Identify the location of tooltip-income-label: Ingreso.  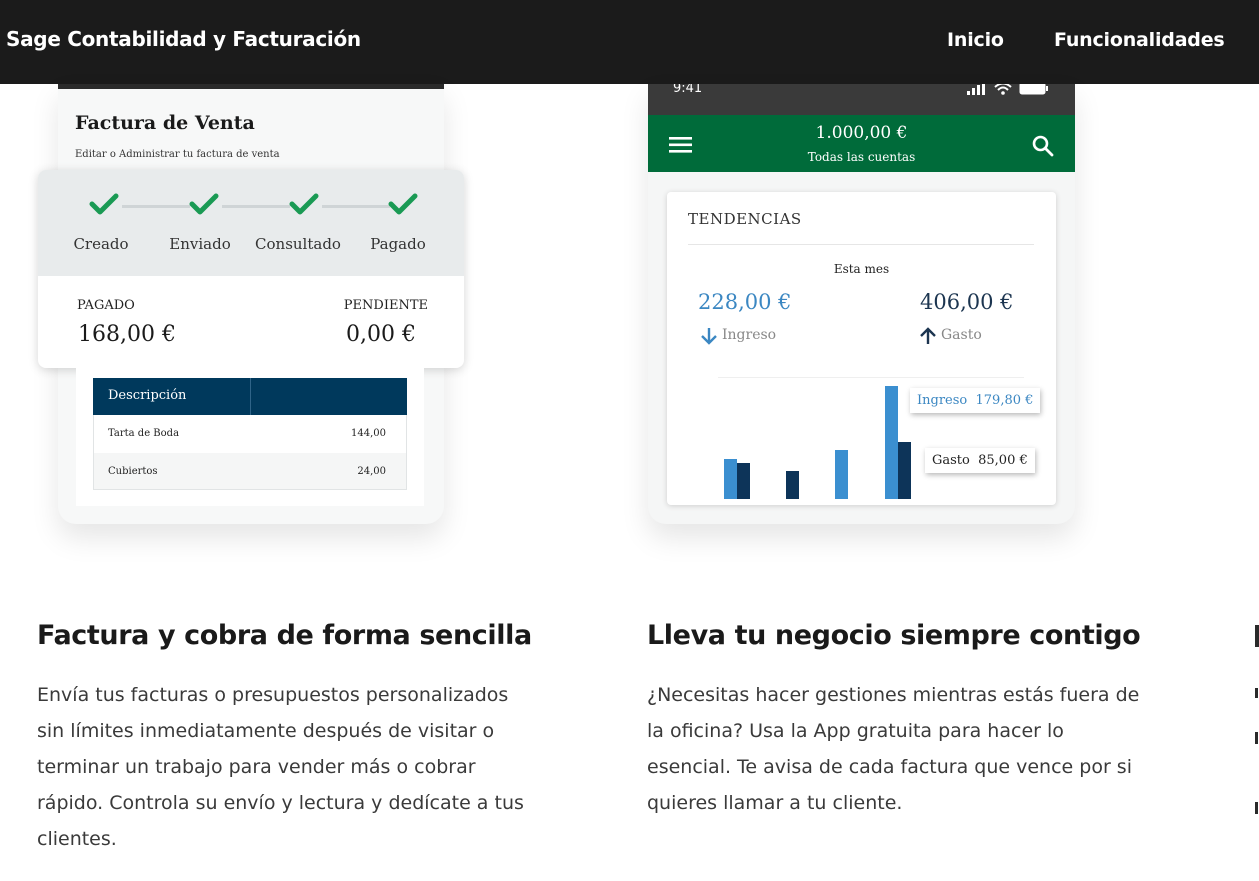
(942, 400).